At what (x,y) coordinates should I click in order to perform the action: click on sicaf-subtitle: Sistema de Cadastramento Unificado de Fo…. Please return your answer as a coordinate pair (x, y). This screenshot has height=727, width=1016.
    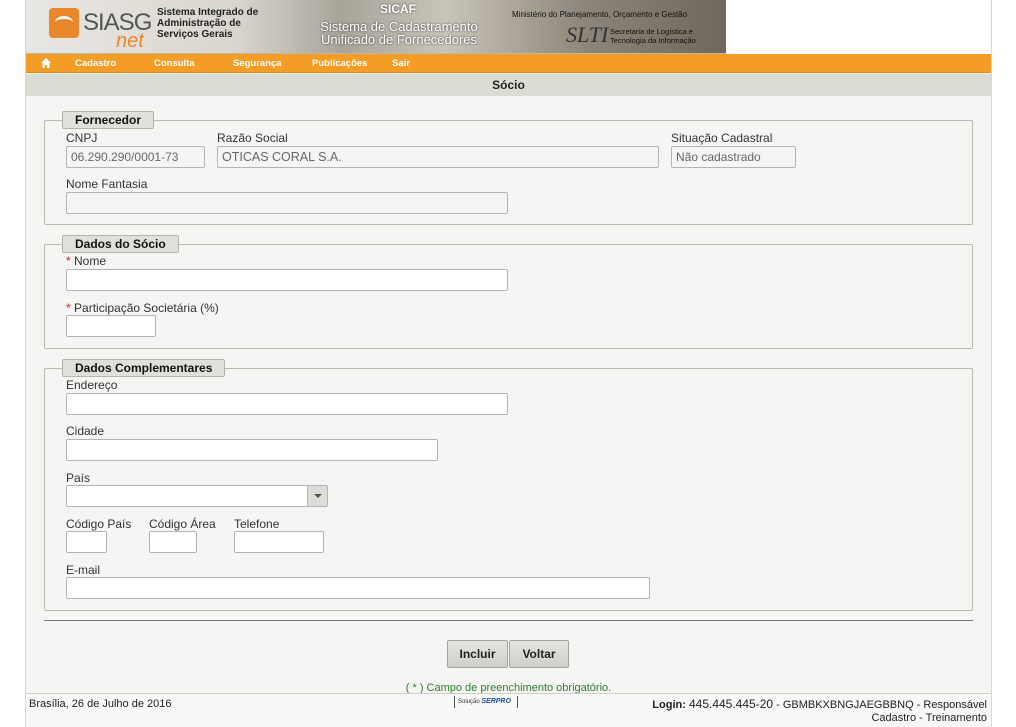
    Looking at the image, I should click on (399, 33).